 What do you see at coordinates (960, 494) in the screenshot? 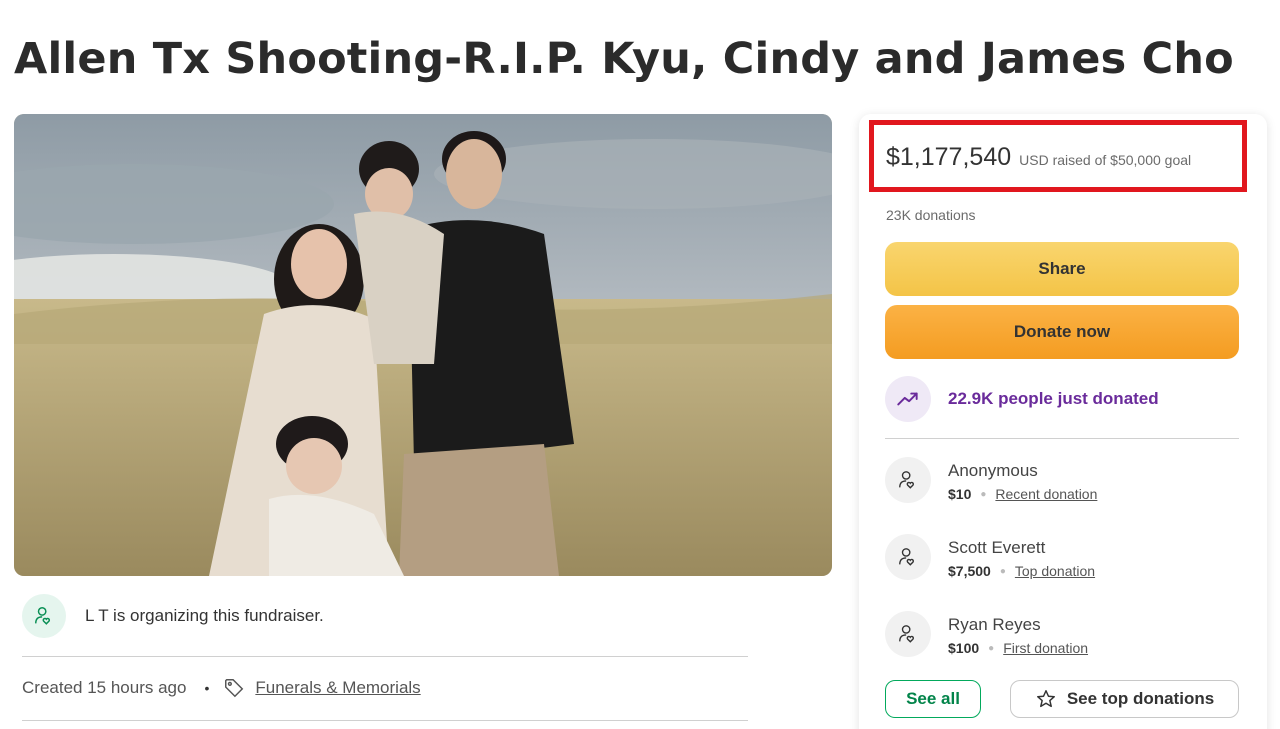
I see `donor-amount: $10` at bounding box center [960, 494].